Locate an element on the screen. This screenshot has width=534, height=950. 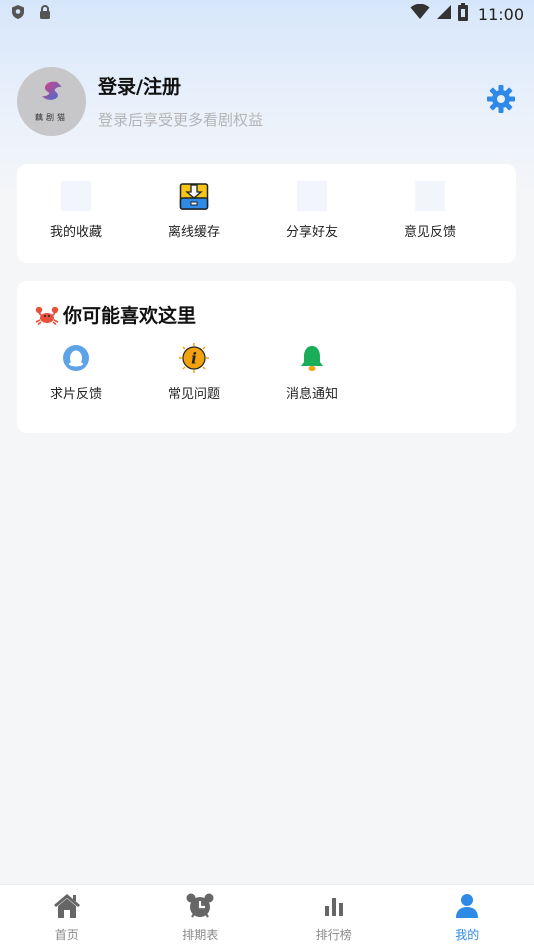
faq-item: i 常见问题 is located at coordinates (194, 372).